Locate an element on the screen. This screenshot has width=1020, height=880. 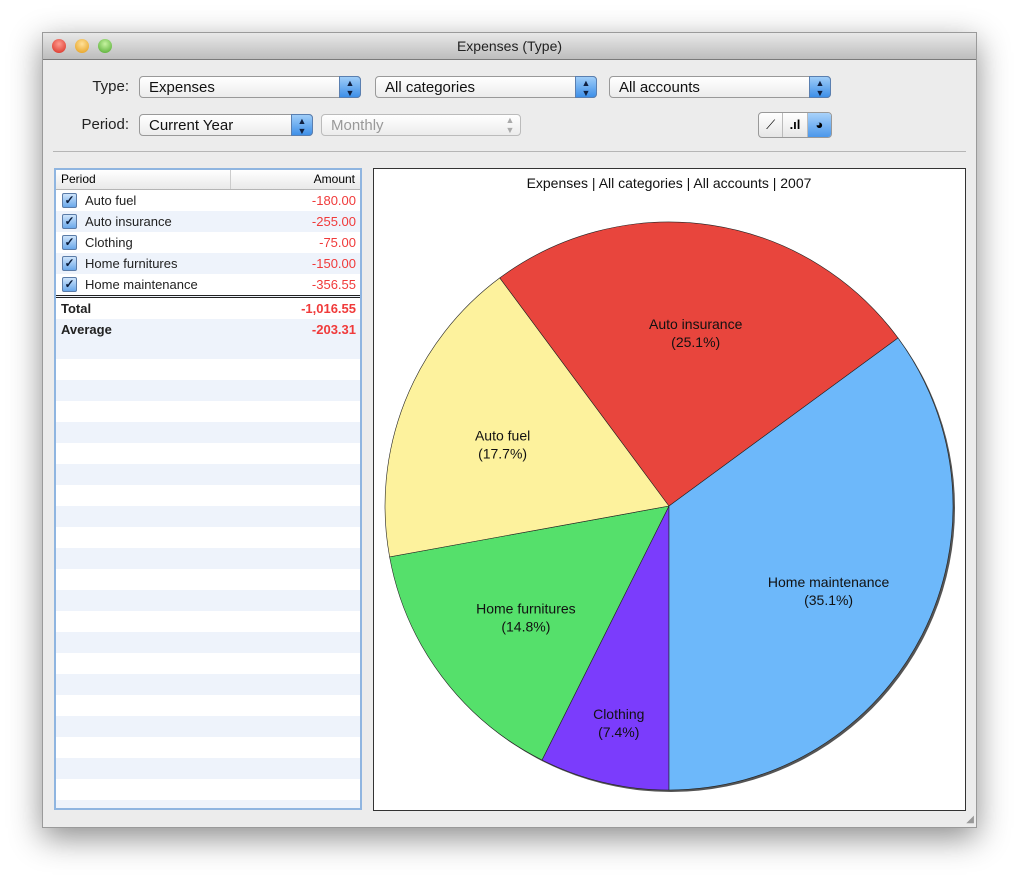
divider is located at coordinates (509, 151).